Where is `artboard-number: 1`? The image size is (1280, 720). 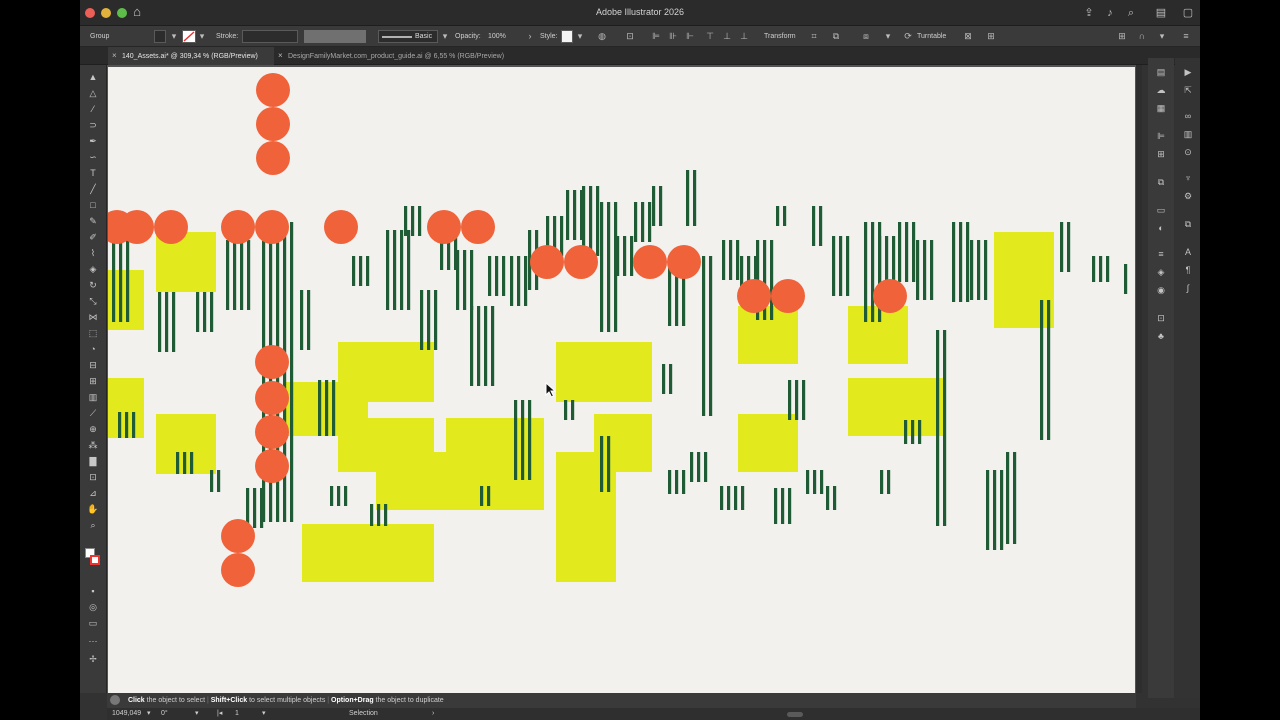 artboard-number: 1 is located at coordinates (237, 714).